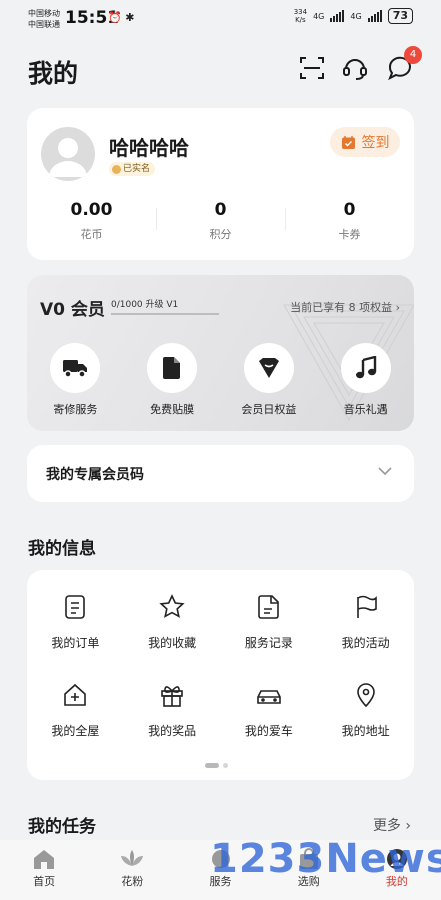  What do you see at coordinates (269, 628) in the screenshot?
I see `info-item-service-records: 服务记录` at bounding box center [269, 628].